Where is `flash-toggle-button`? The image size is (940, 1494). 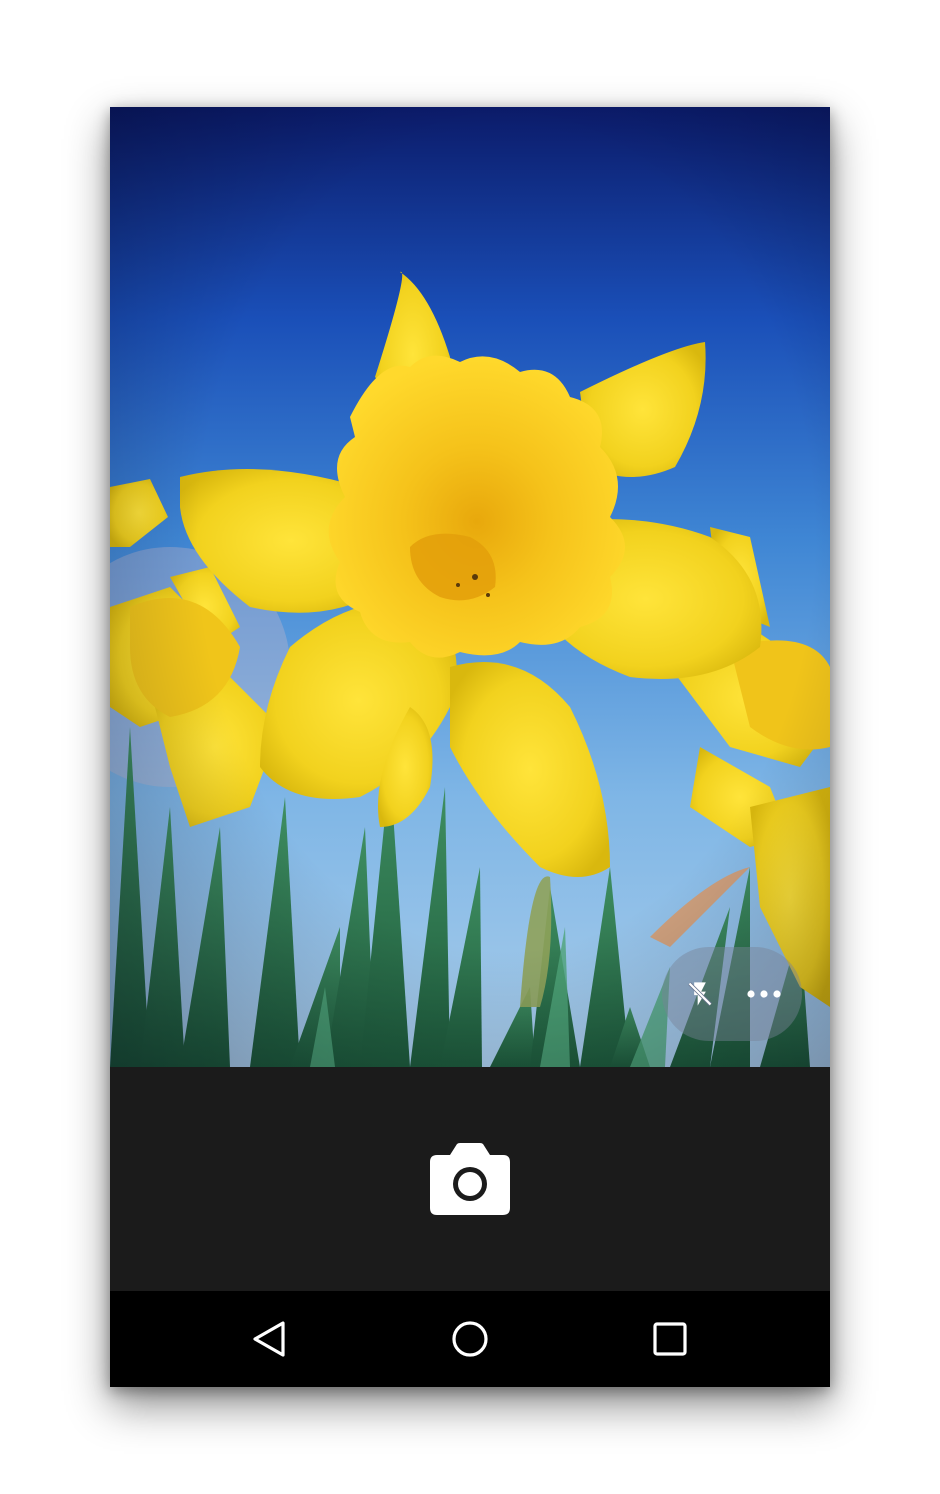 flash-toggle-button is located at coordinates (700, 994).